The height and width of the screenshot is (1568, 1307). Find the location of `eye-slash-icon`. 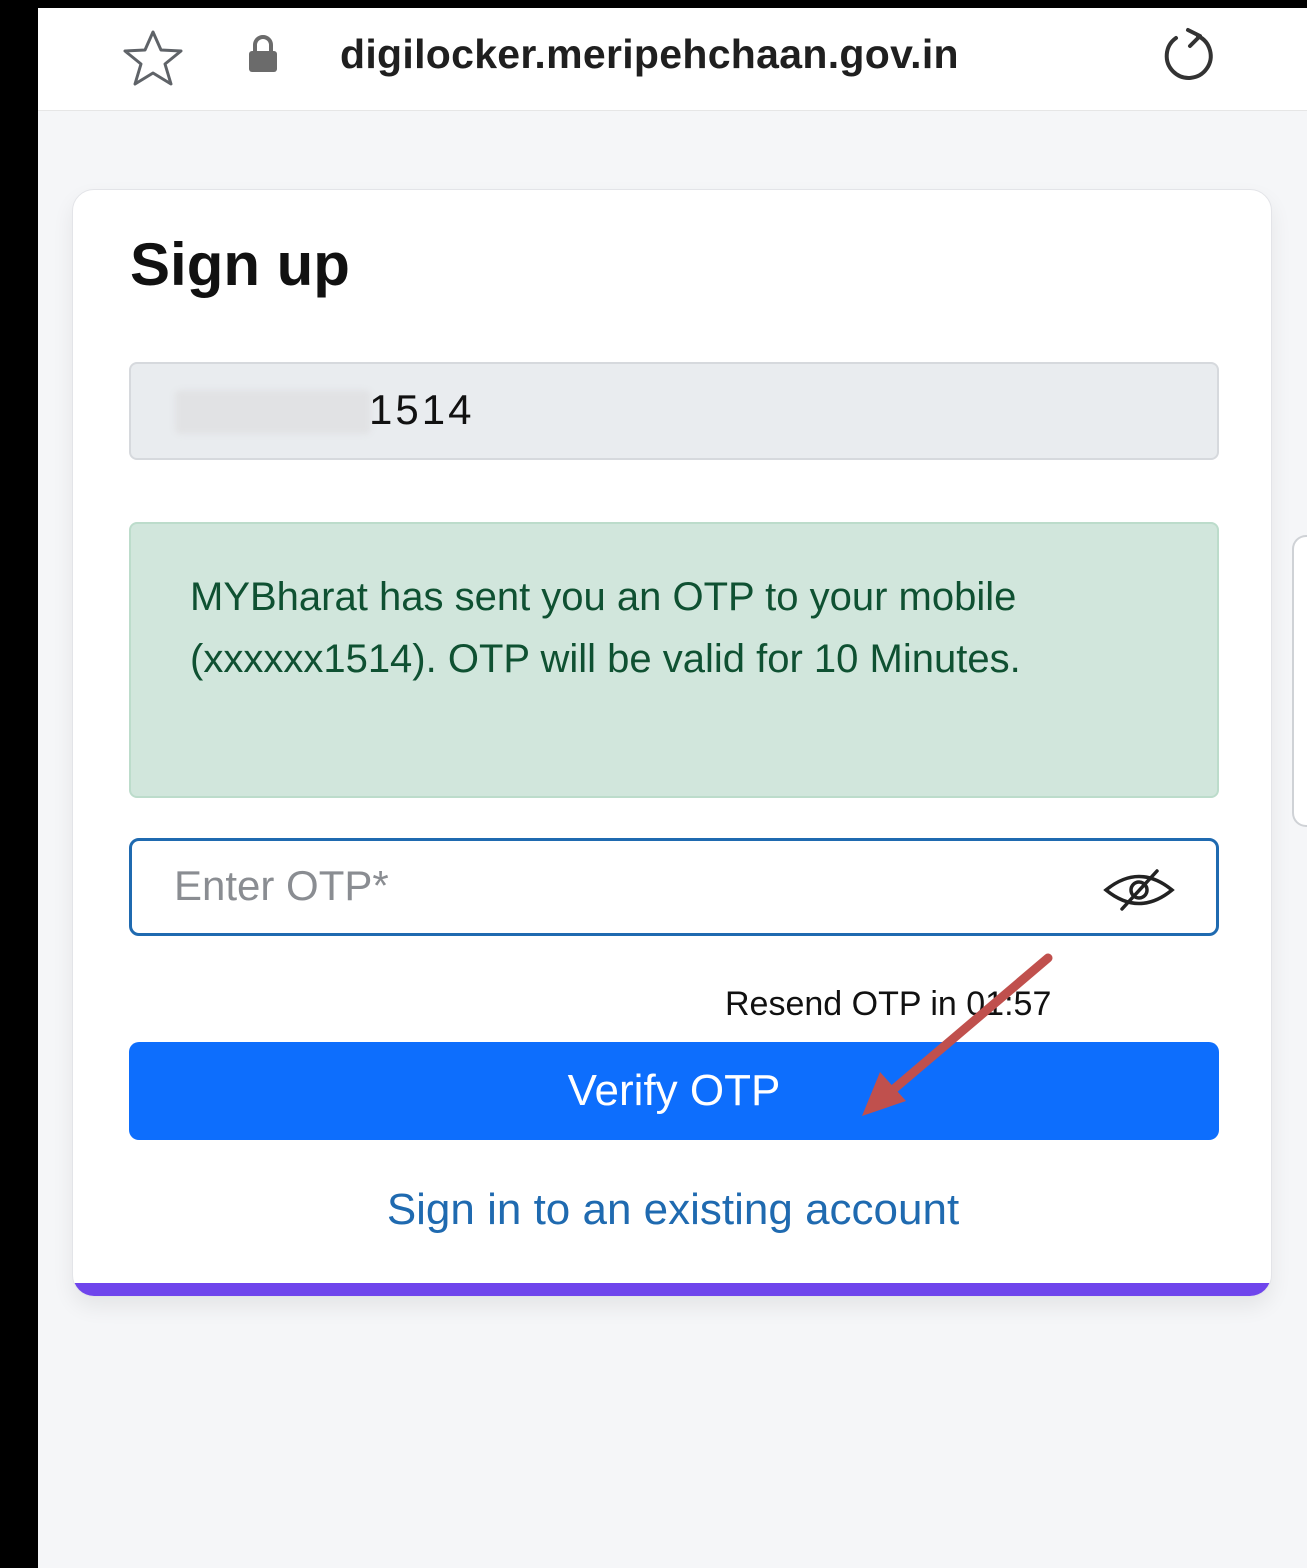

eye-slash-icon is located at coordinates (1139, 890).